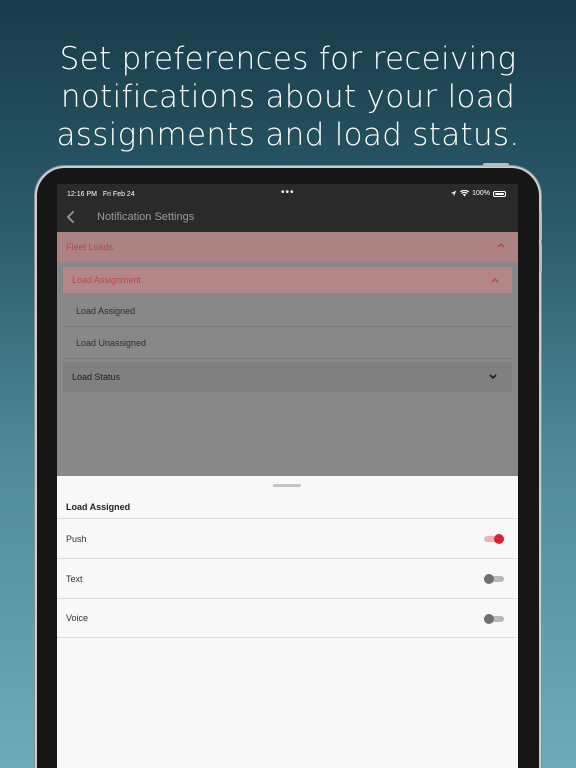  What do you see at coordinates (288, 192) in the screenshot?
I see `multitask-dots: •••` at bounding box center [288, 192].